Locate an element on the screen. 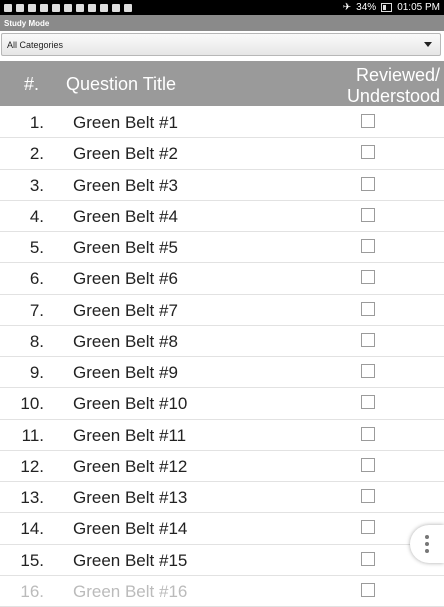  battery-level: 34% is located at coordinates (366, 7).